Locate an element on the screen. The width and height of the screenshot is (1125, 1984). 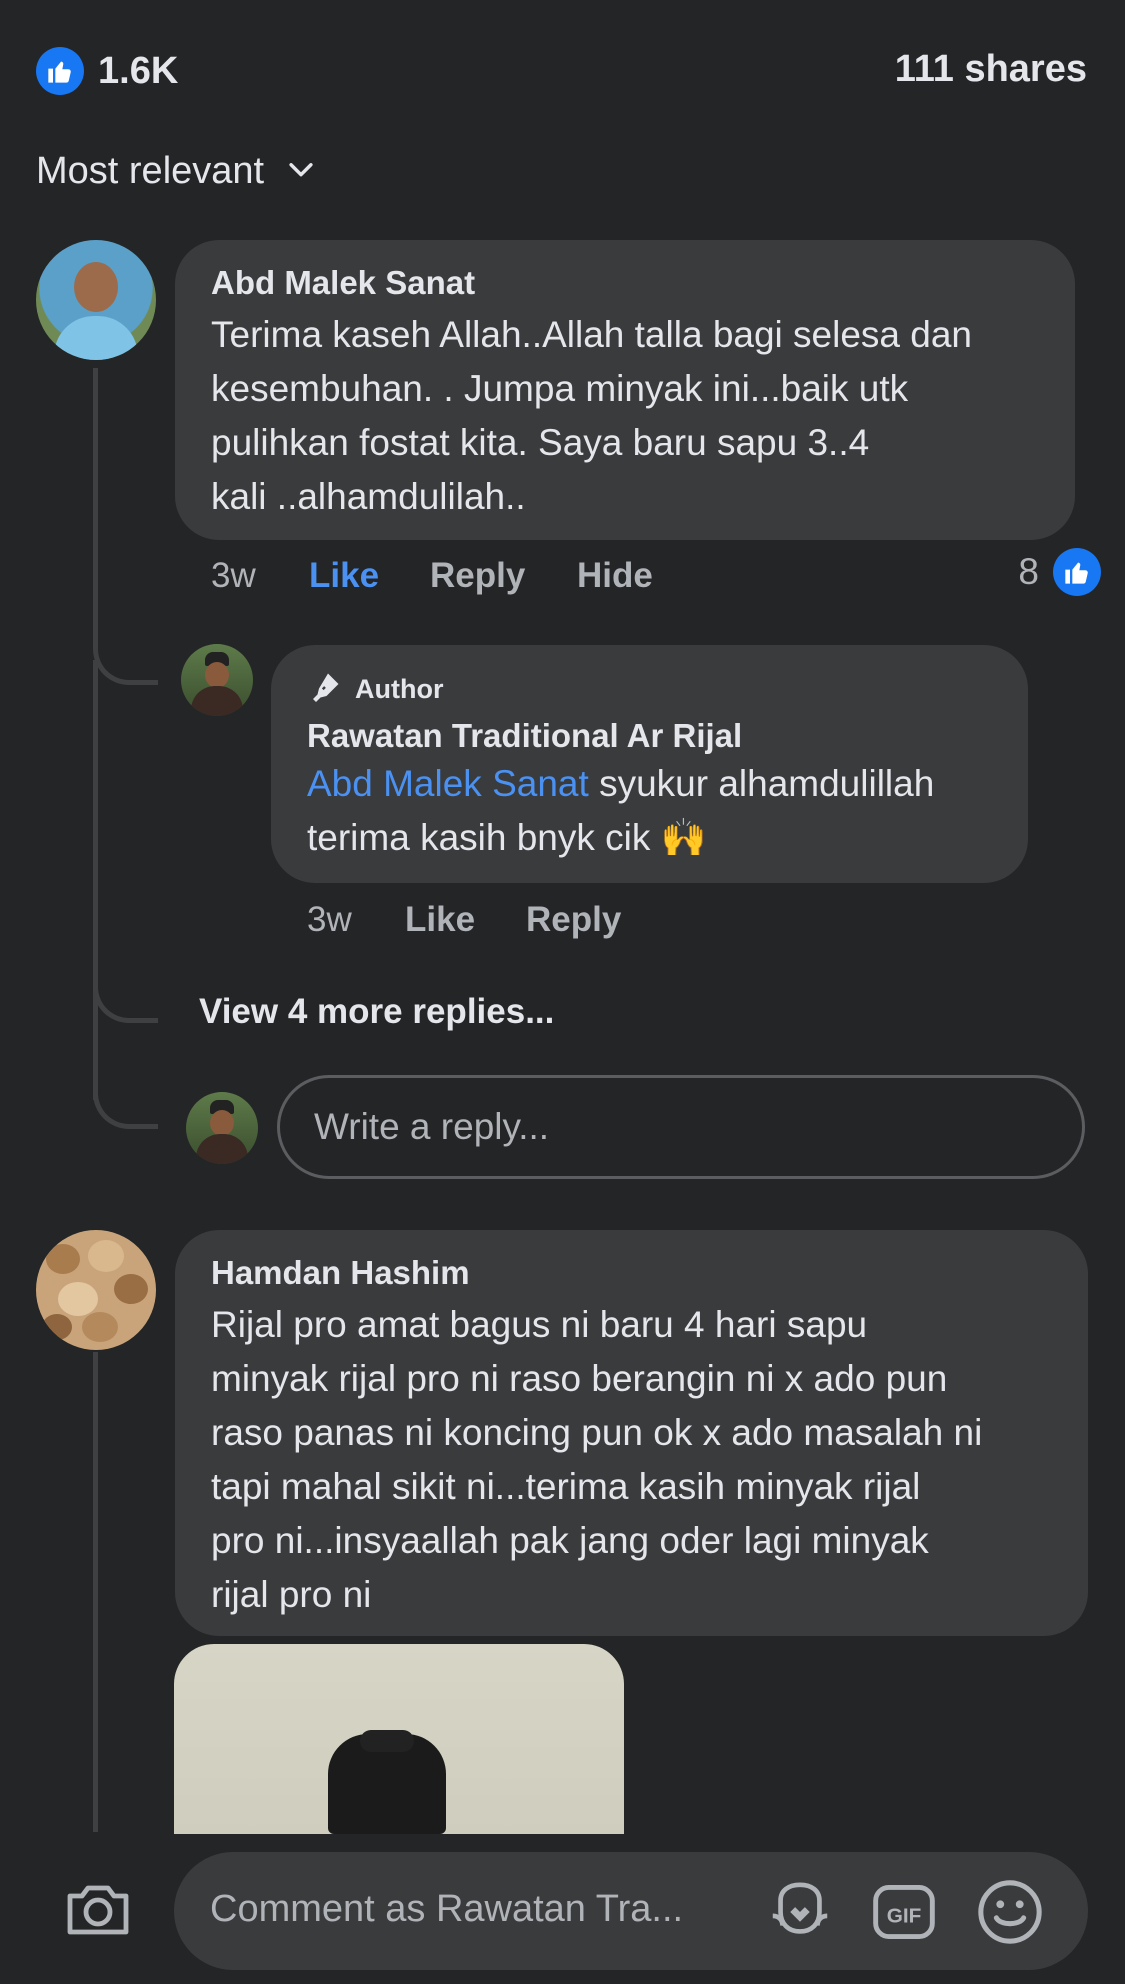
thread-line is located at coordinates (95, 1592).